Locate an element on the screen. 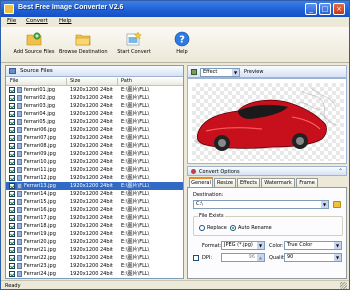  table-row: Ferrari18.jpg 1920x1200 24bit E:\图片\FLL\ is located at coordinates (94, 226).